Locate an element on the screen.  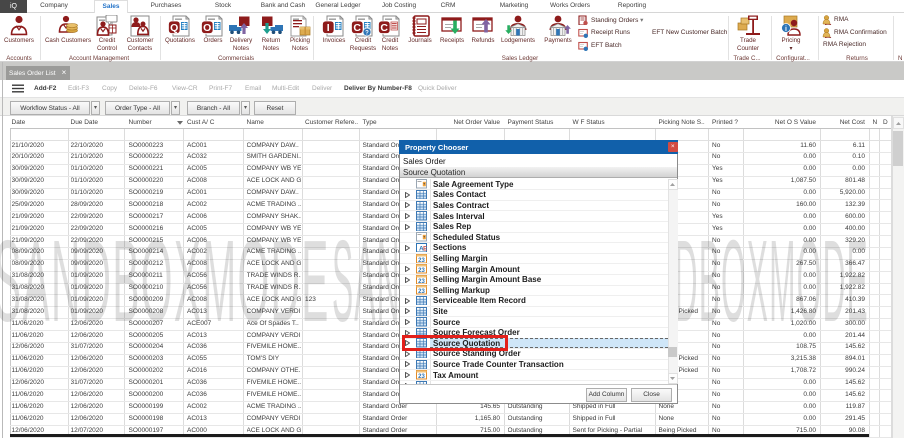
svg-text: i is located at coordinates (786, 29).